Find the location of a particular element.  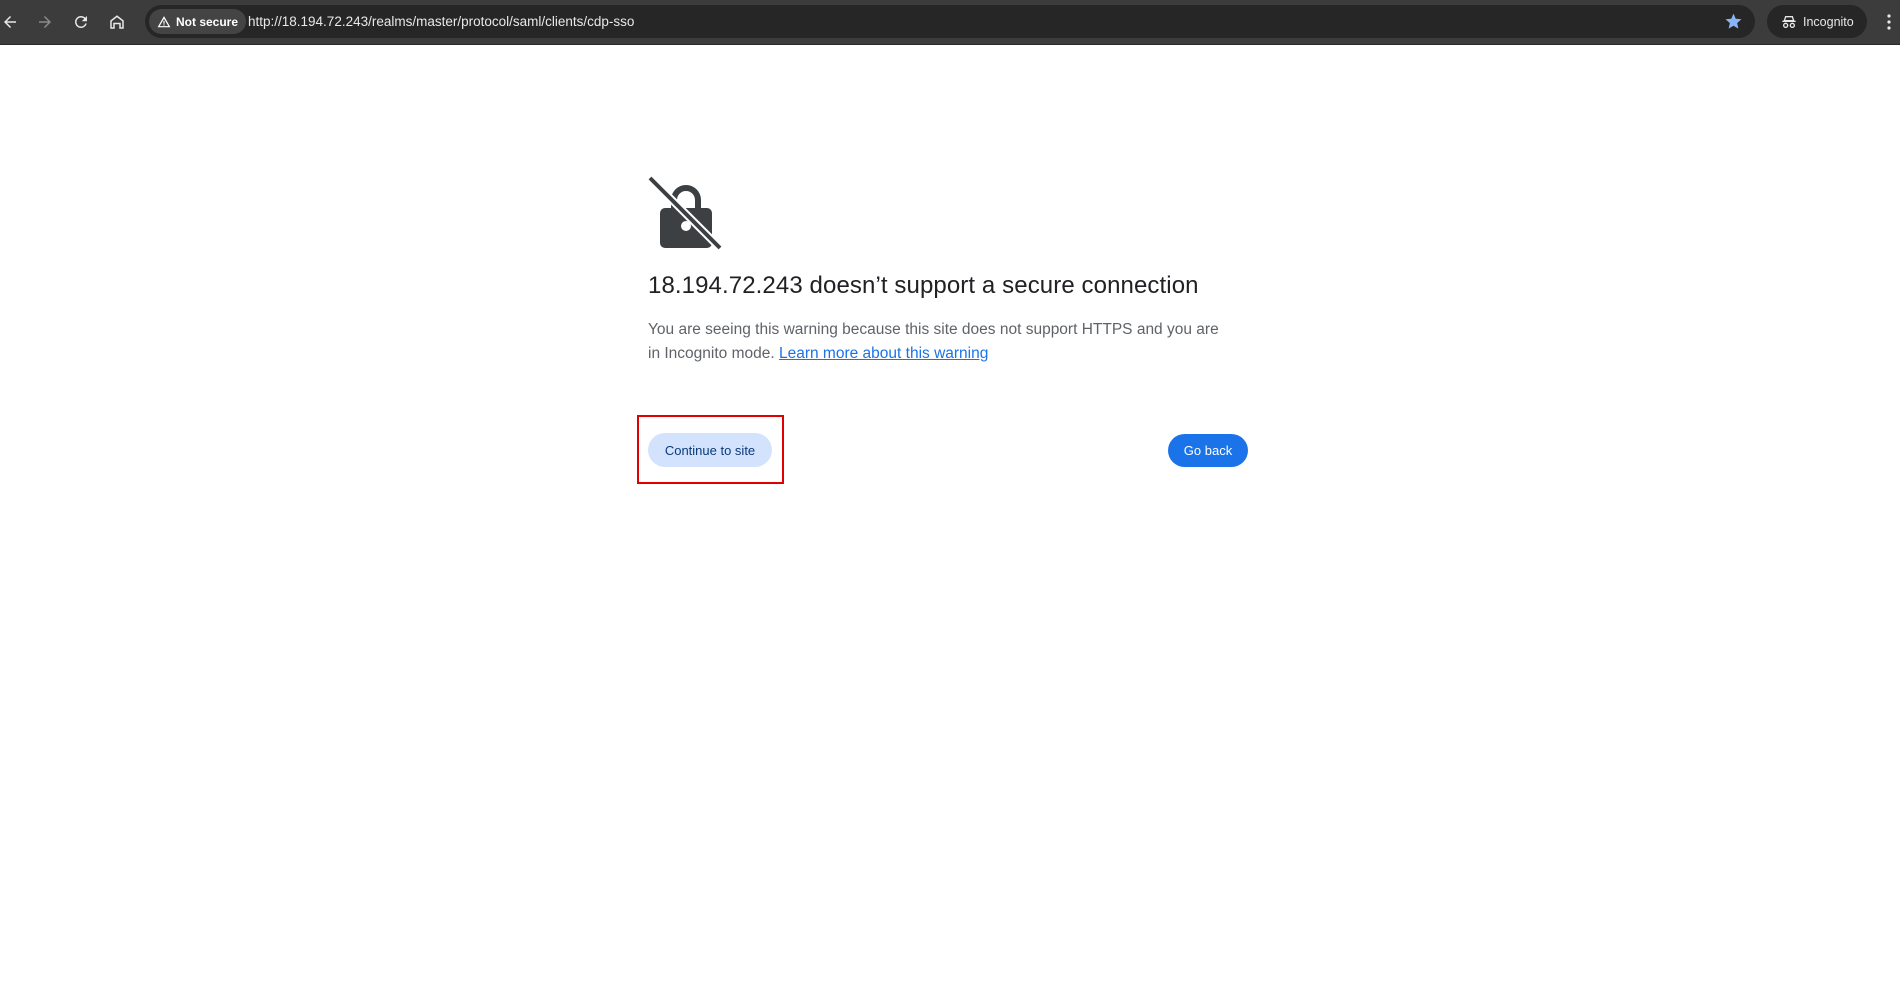

warning-triangle-icon is located at coordinates (164, 21).